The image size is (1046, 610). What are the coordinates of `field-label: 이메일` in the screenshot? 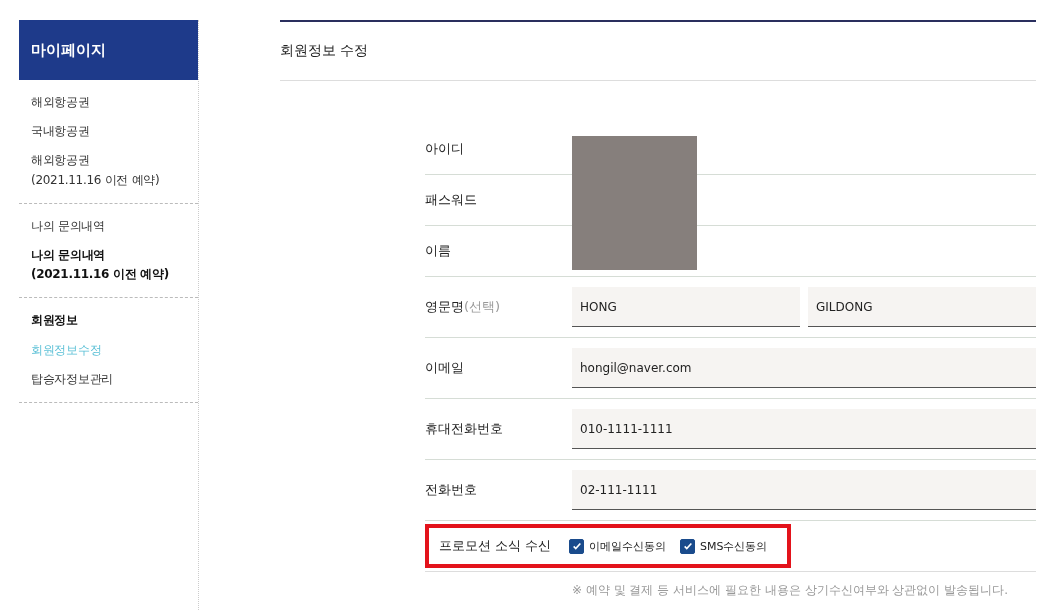 It's located at (445, 368).